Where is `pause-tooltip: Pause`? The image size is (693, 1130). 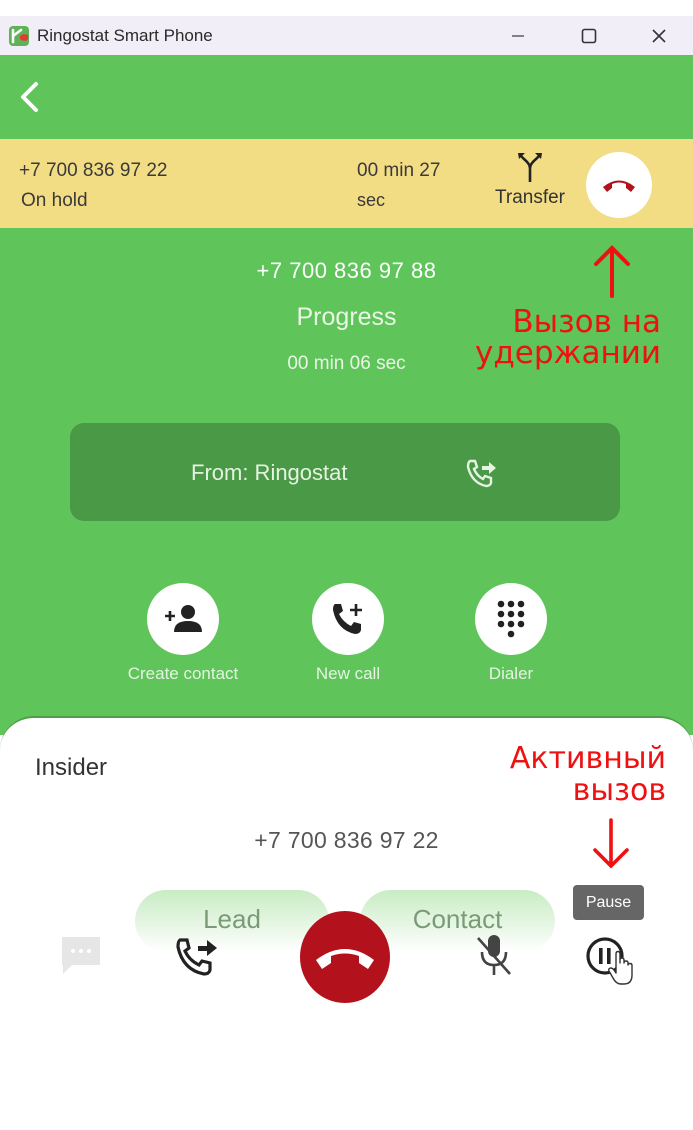 pause-tooltip: Pause is located at coordinates (608, 902).